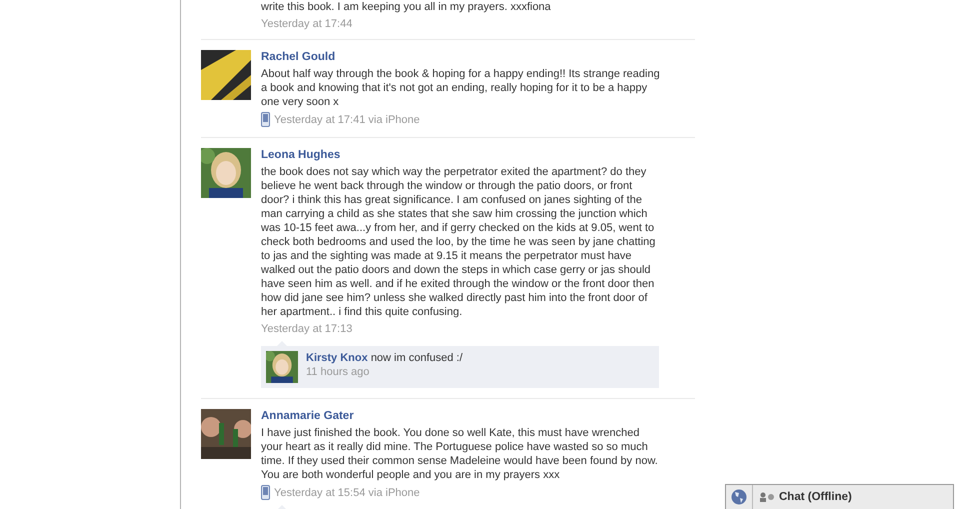  What do you see at coordinates (306, 329) in the screenshot?
I see `timestamp: Yesterday at 17:13` at bounding box center [306, 329].